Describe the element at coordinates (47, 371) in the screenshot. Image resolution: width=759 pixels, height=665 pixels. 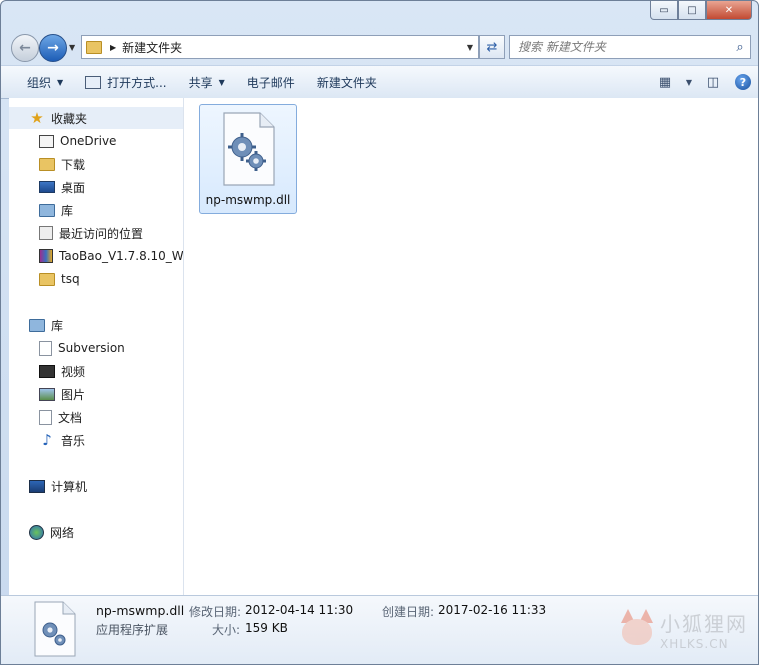
I see `video-icon` at that location.